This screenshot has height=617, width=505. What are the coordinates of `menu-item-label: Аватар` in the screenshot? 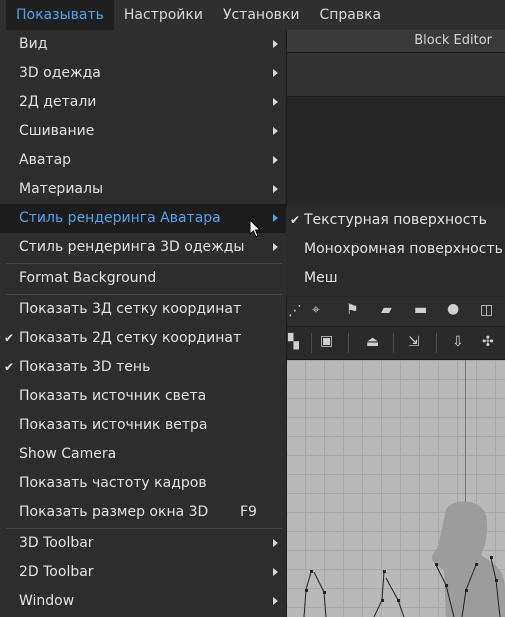 It's located at (45, 160).